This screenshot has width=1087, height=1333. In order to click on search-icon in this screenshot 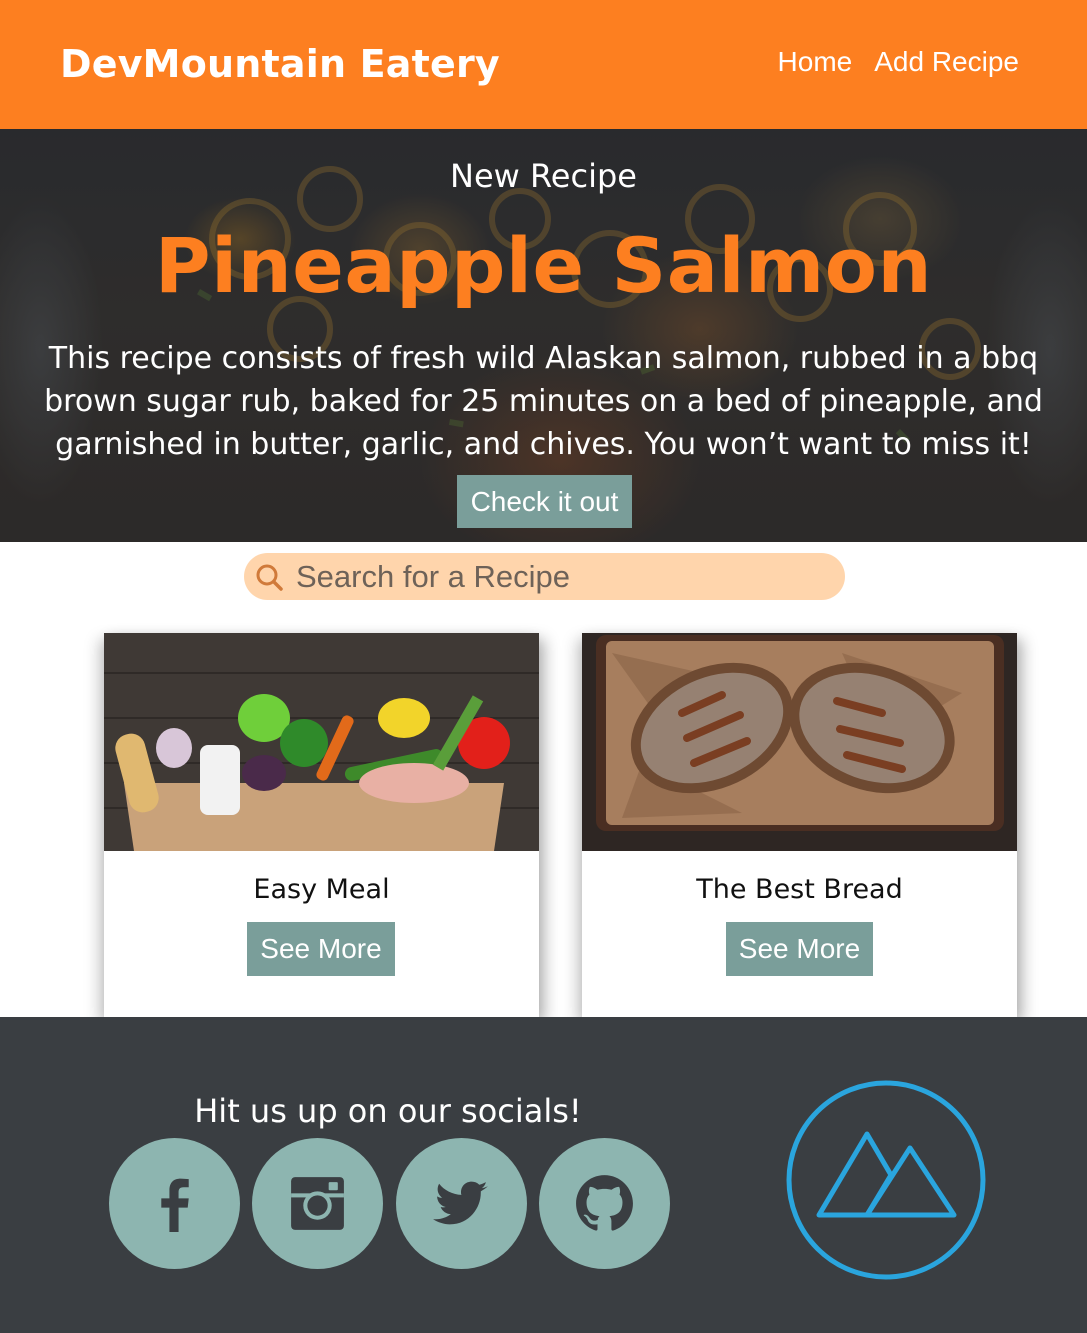, I will do `click(269, 577)`.